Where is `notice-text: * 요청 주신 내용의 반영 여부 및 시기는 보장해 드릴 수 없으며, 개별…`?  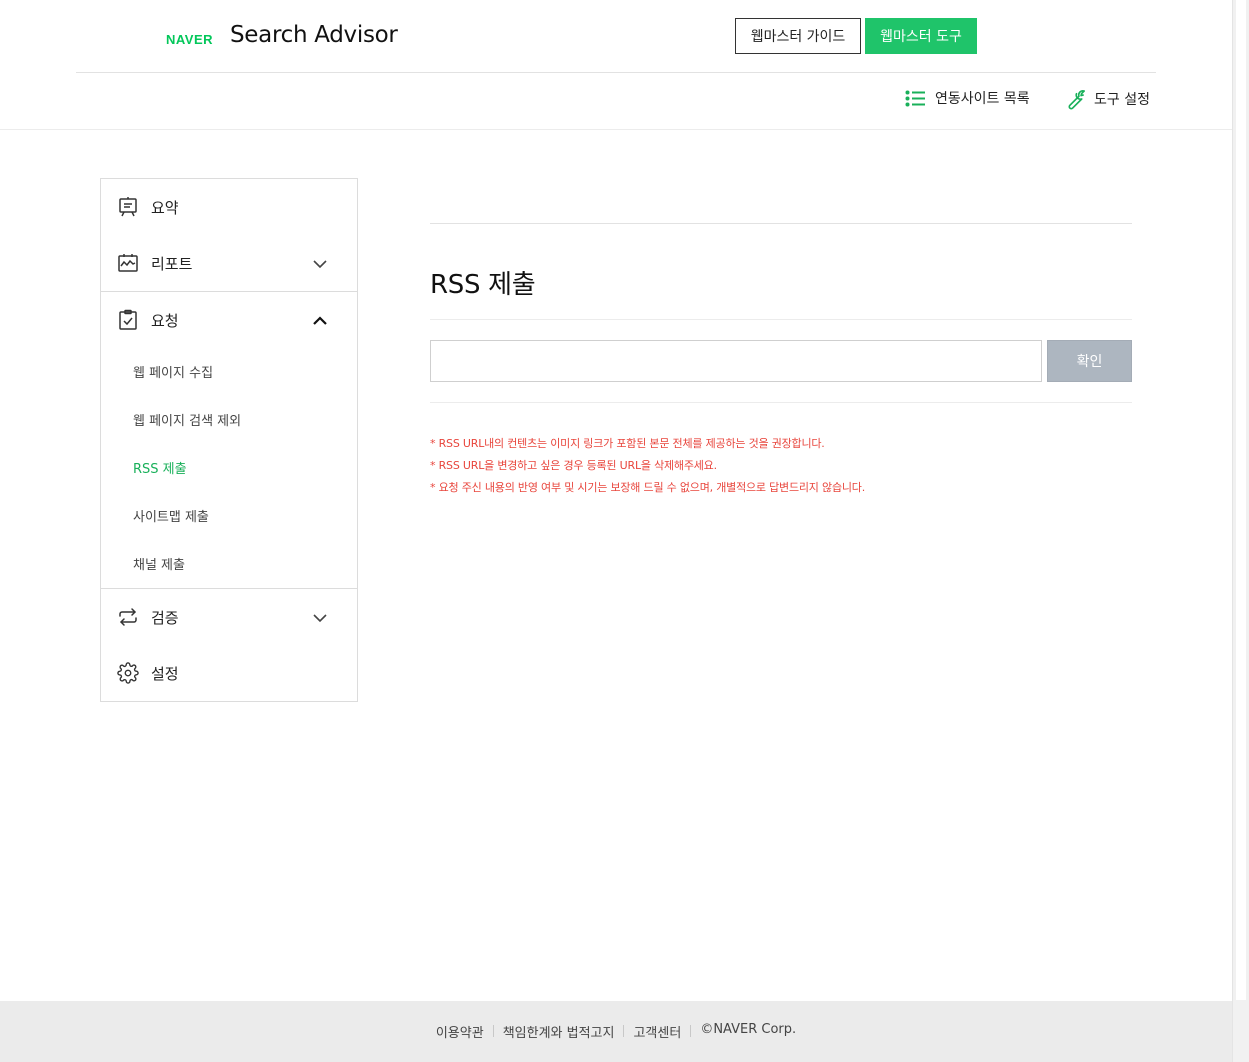 notice-text: * 요청 주신 내용의 반영 여부 및 시기는 보장해 드릴 수 없으며, 개별… is located at coordinates (648, 487).